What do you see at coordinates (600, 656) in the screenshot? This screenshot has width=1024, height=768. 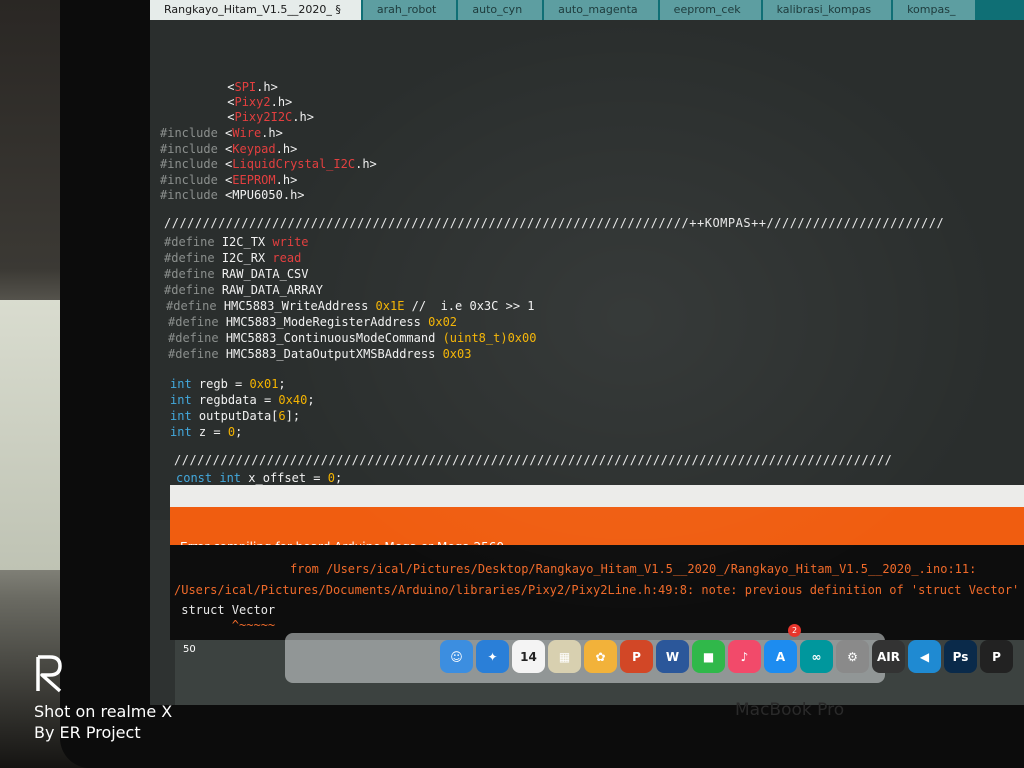 I see `photos-icon: ✿` at bounding box center [600, 656].